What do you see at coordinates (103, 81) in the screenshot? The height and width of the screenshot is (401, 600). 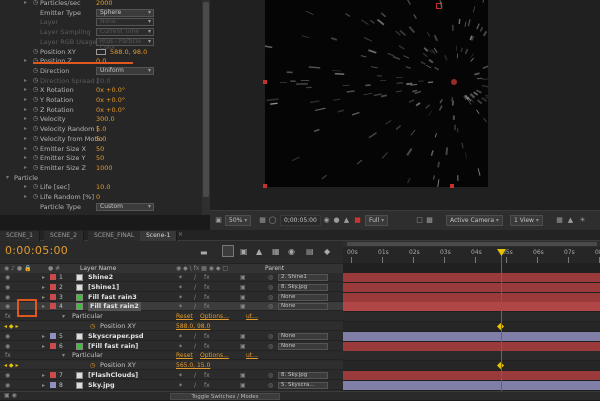 I see `effect-property-value: 20.0` at bounding box center [103, 81].